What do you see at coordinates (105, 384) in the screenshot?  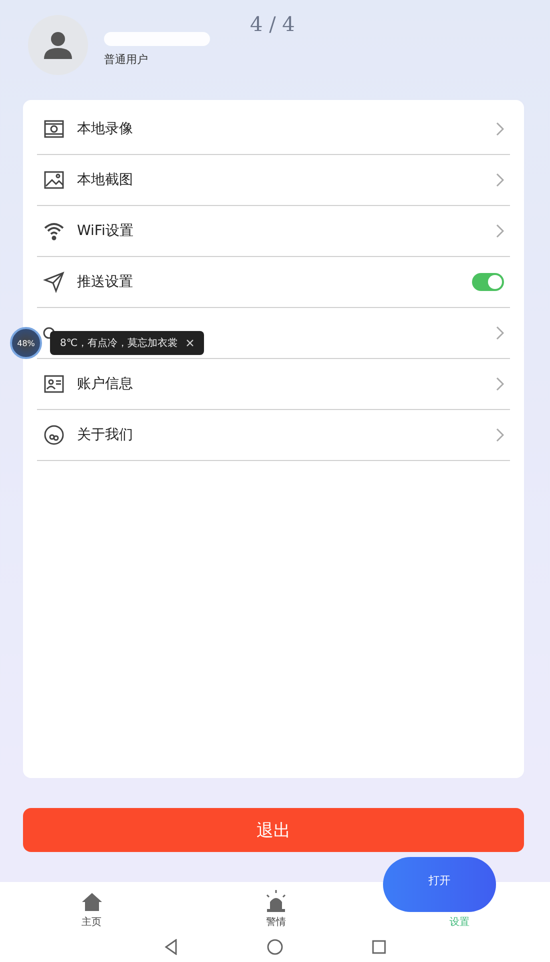 I see `row-label: 账户信息` at bounding box center [105, 384].